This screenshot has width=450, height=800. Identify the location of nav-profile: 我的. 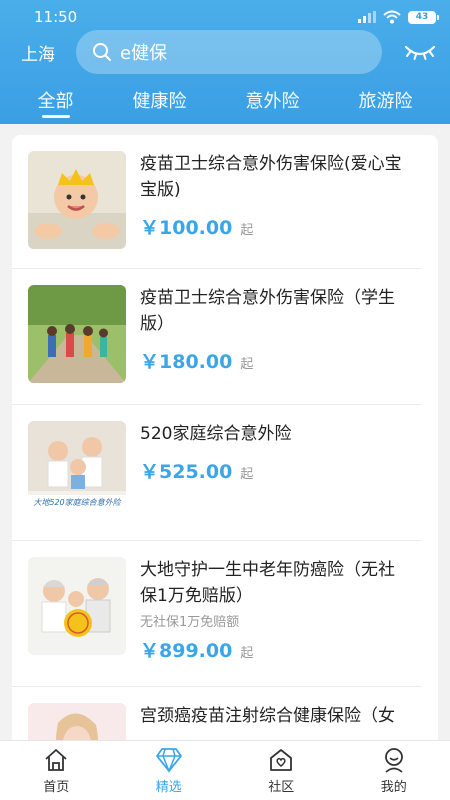
(394, 770).